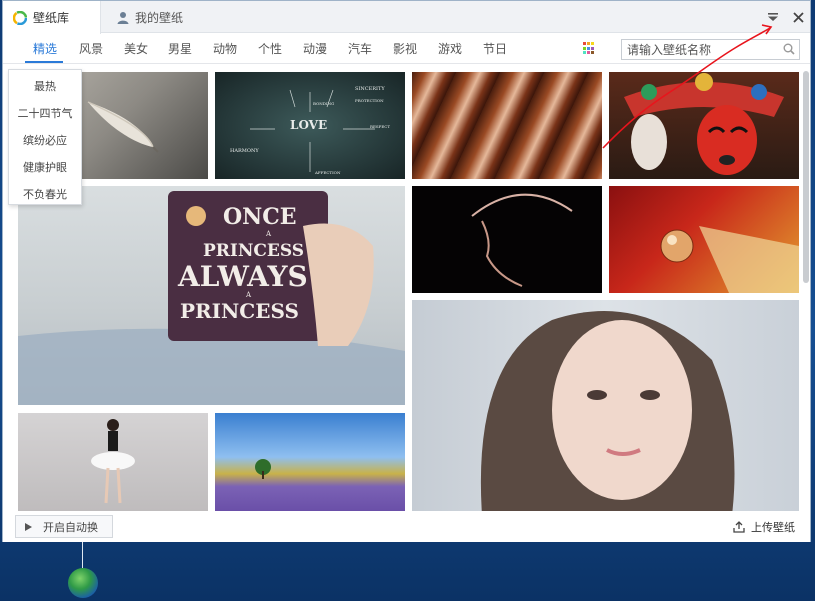 The image size is (815, 601). What do you see at coordinates (44, 62) in the screenshot?
I see `active-tab-underline` at bounding box center [44, 62].